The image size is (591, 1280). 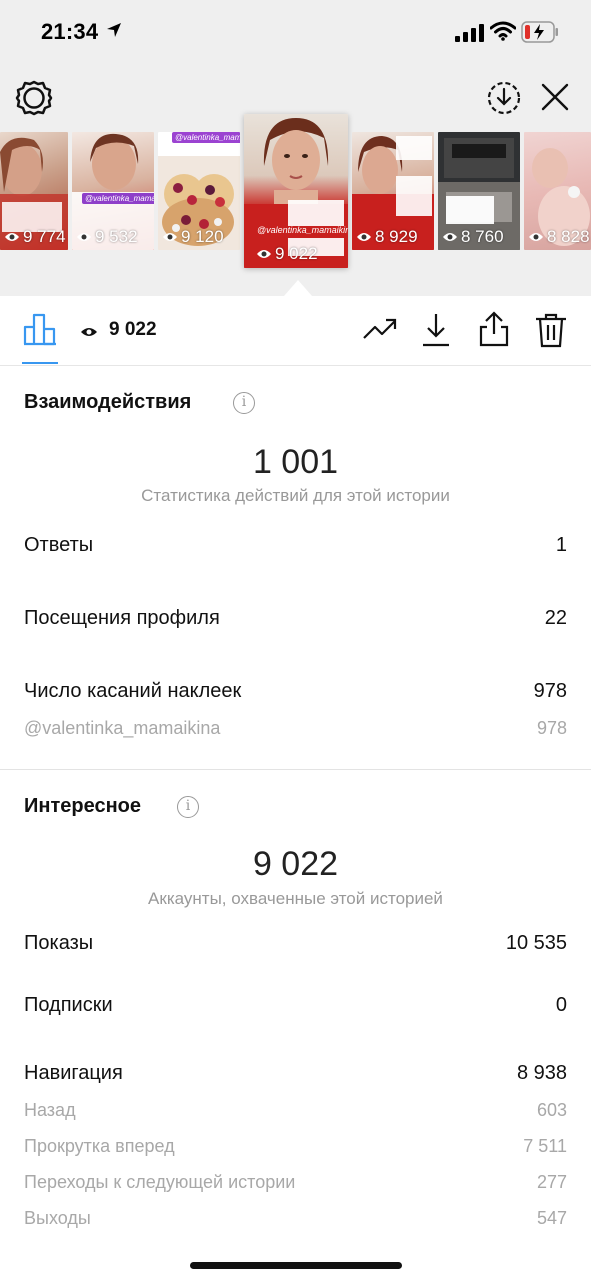 What do you see at coordinates (193, 237) in the screenshot?
I see `story-view-count: 9 120` at bounding box center [193, 237].